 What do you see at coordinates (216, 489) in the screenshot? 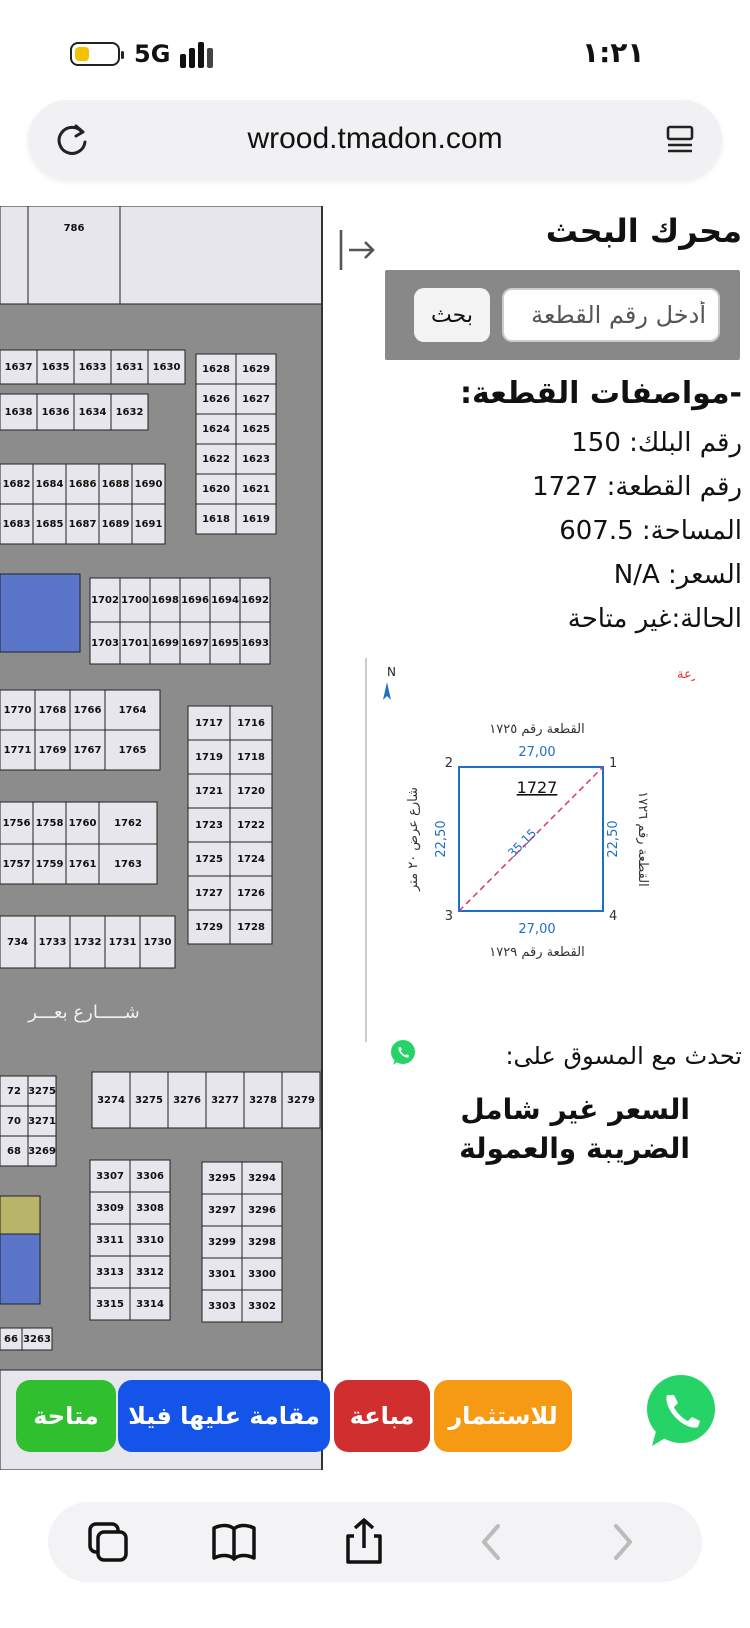
I see `map-lot: 1620` at bounding box center [216, 489].